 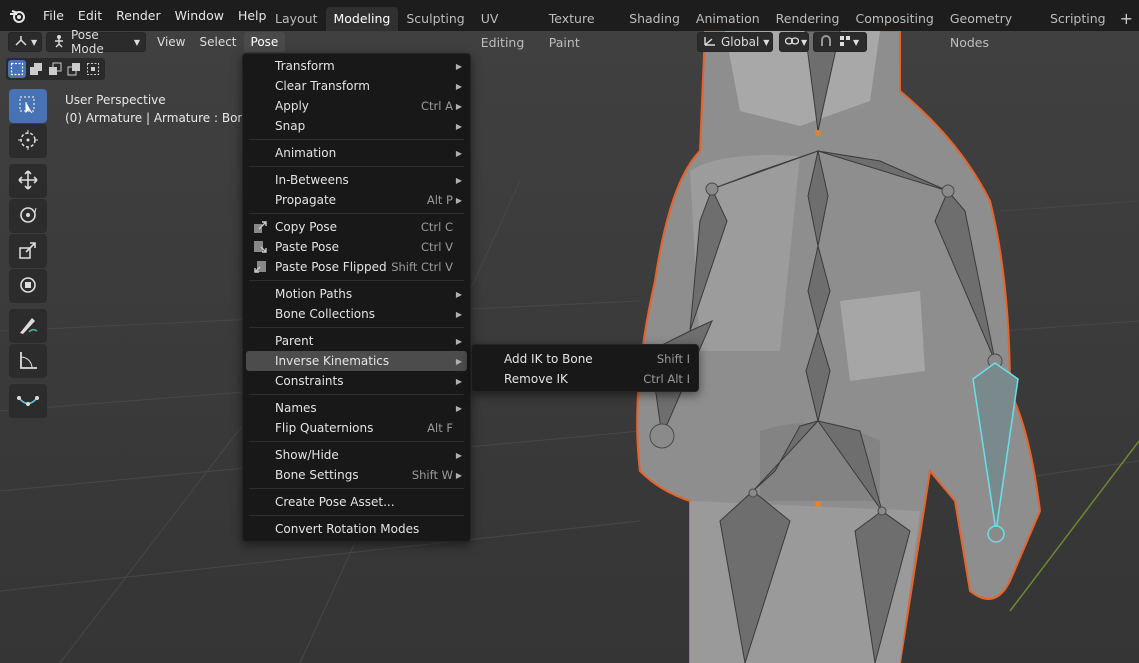 What do you see at coordinates (356, 381) in the screenshot?
I see `menu-item-constraints: Constraints ▶` at bounding box center [356, 381].